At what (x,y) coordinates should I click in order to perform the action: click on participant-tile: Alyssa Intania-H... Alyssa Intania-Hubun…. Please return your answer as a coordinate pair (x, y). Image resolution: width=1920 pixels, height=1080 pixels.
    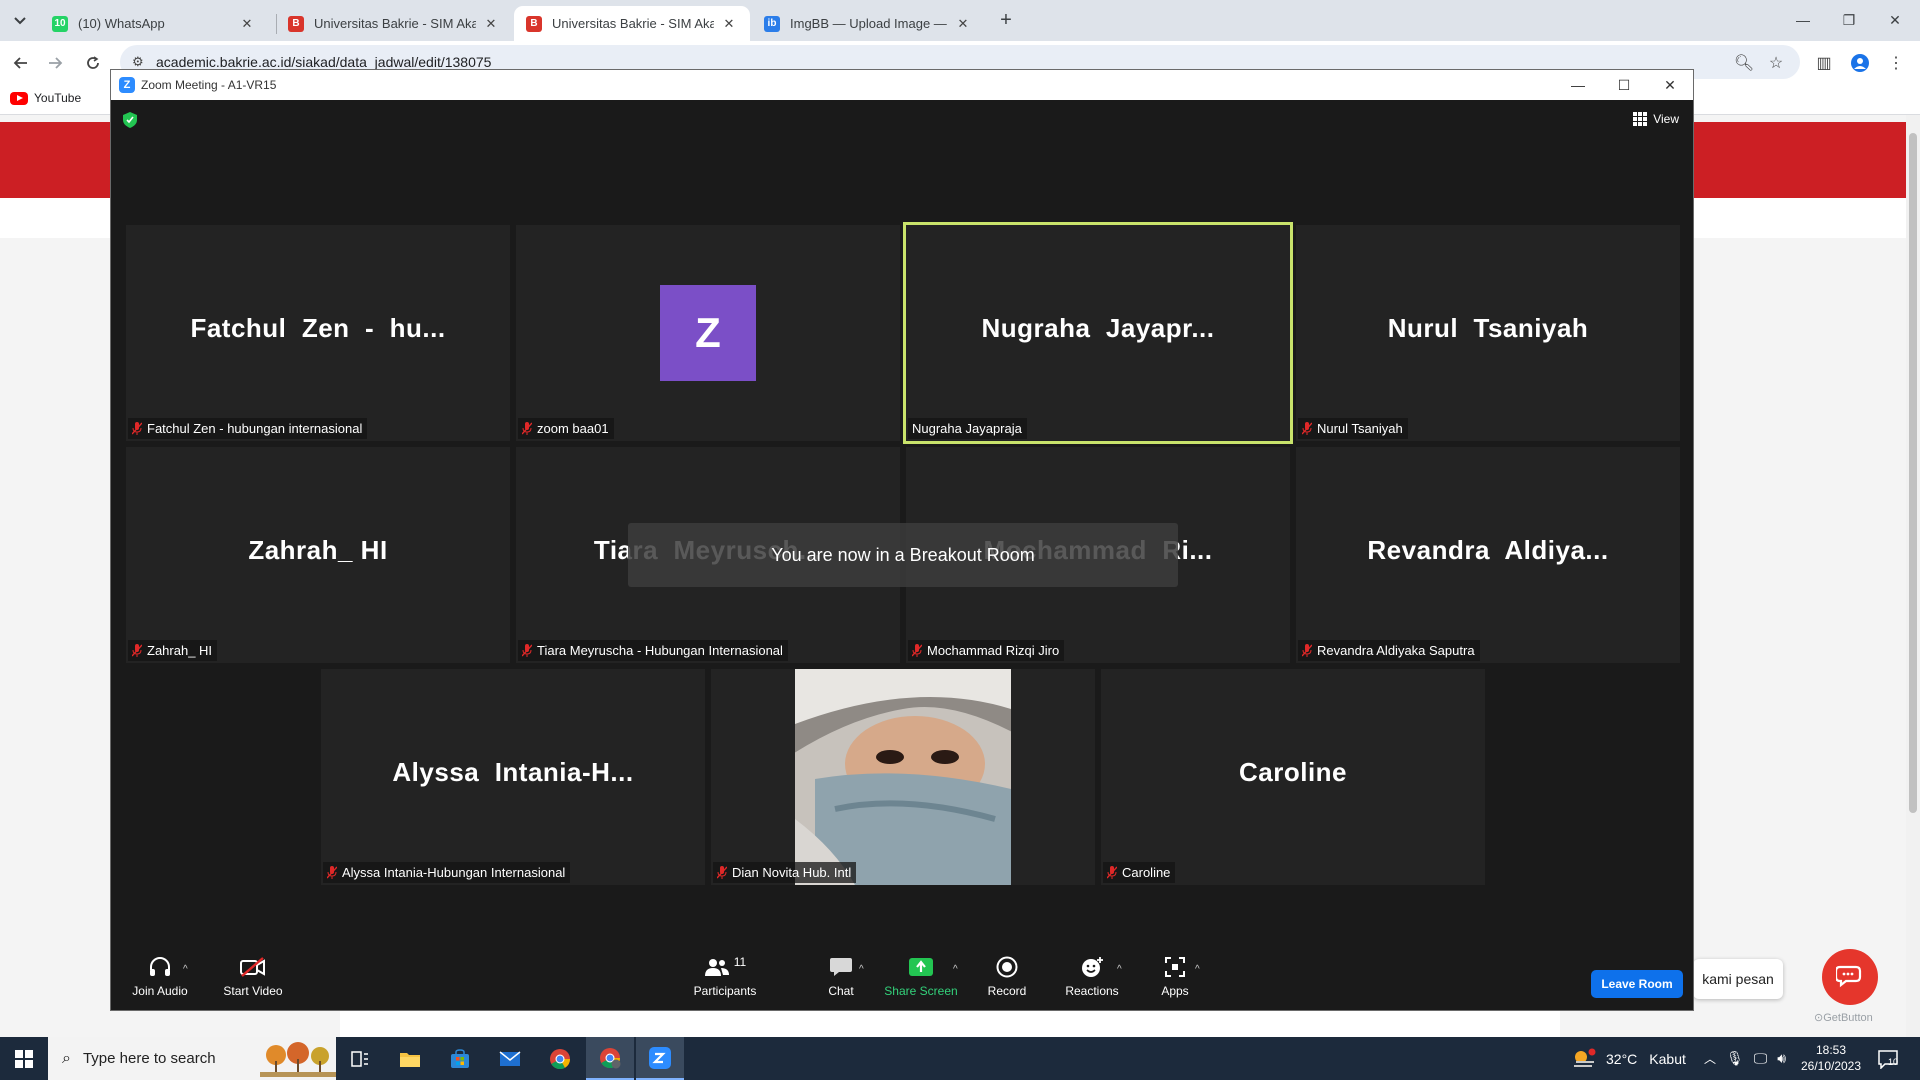
    Looking at the image, I should click on (513, 777).